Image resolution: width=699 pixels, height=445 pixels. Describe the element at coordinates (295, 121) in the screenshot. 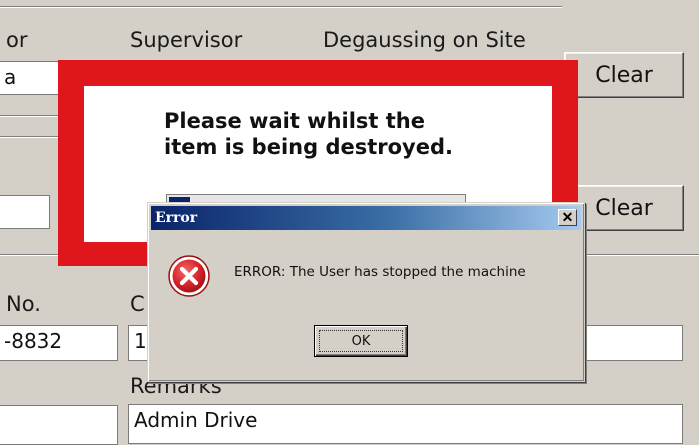

I see `overlay-message-line1: Please wait whilst the` at that location.